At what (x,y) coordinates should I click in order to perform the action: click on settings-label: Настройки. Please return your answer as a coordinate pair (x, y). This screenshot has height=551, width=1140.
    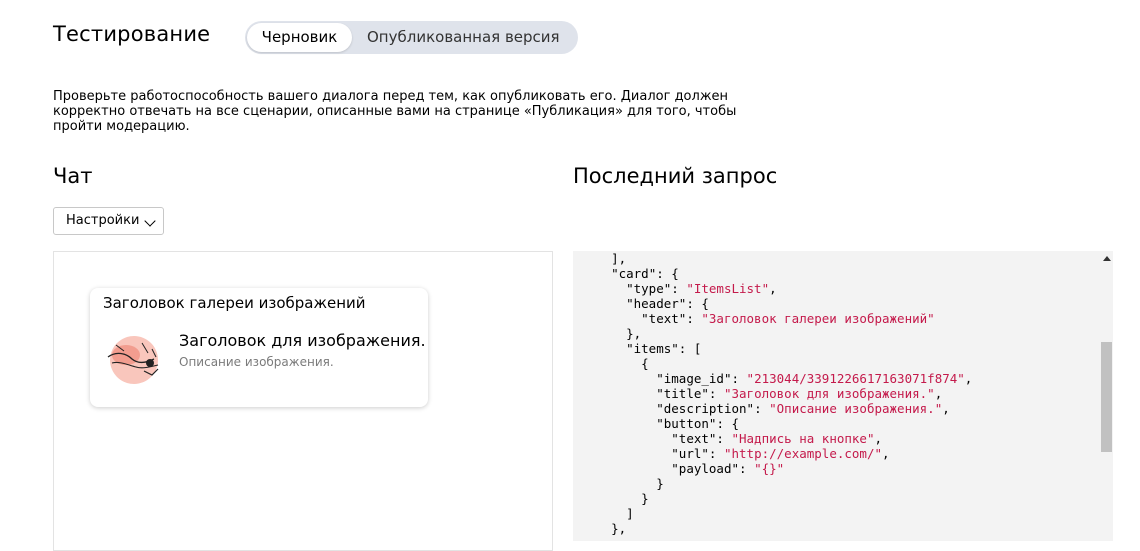
    Looking at the image, I should click on (103, 220).